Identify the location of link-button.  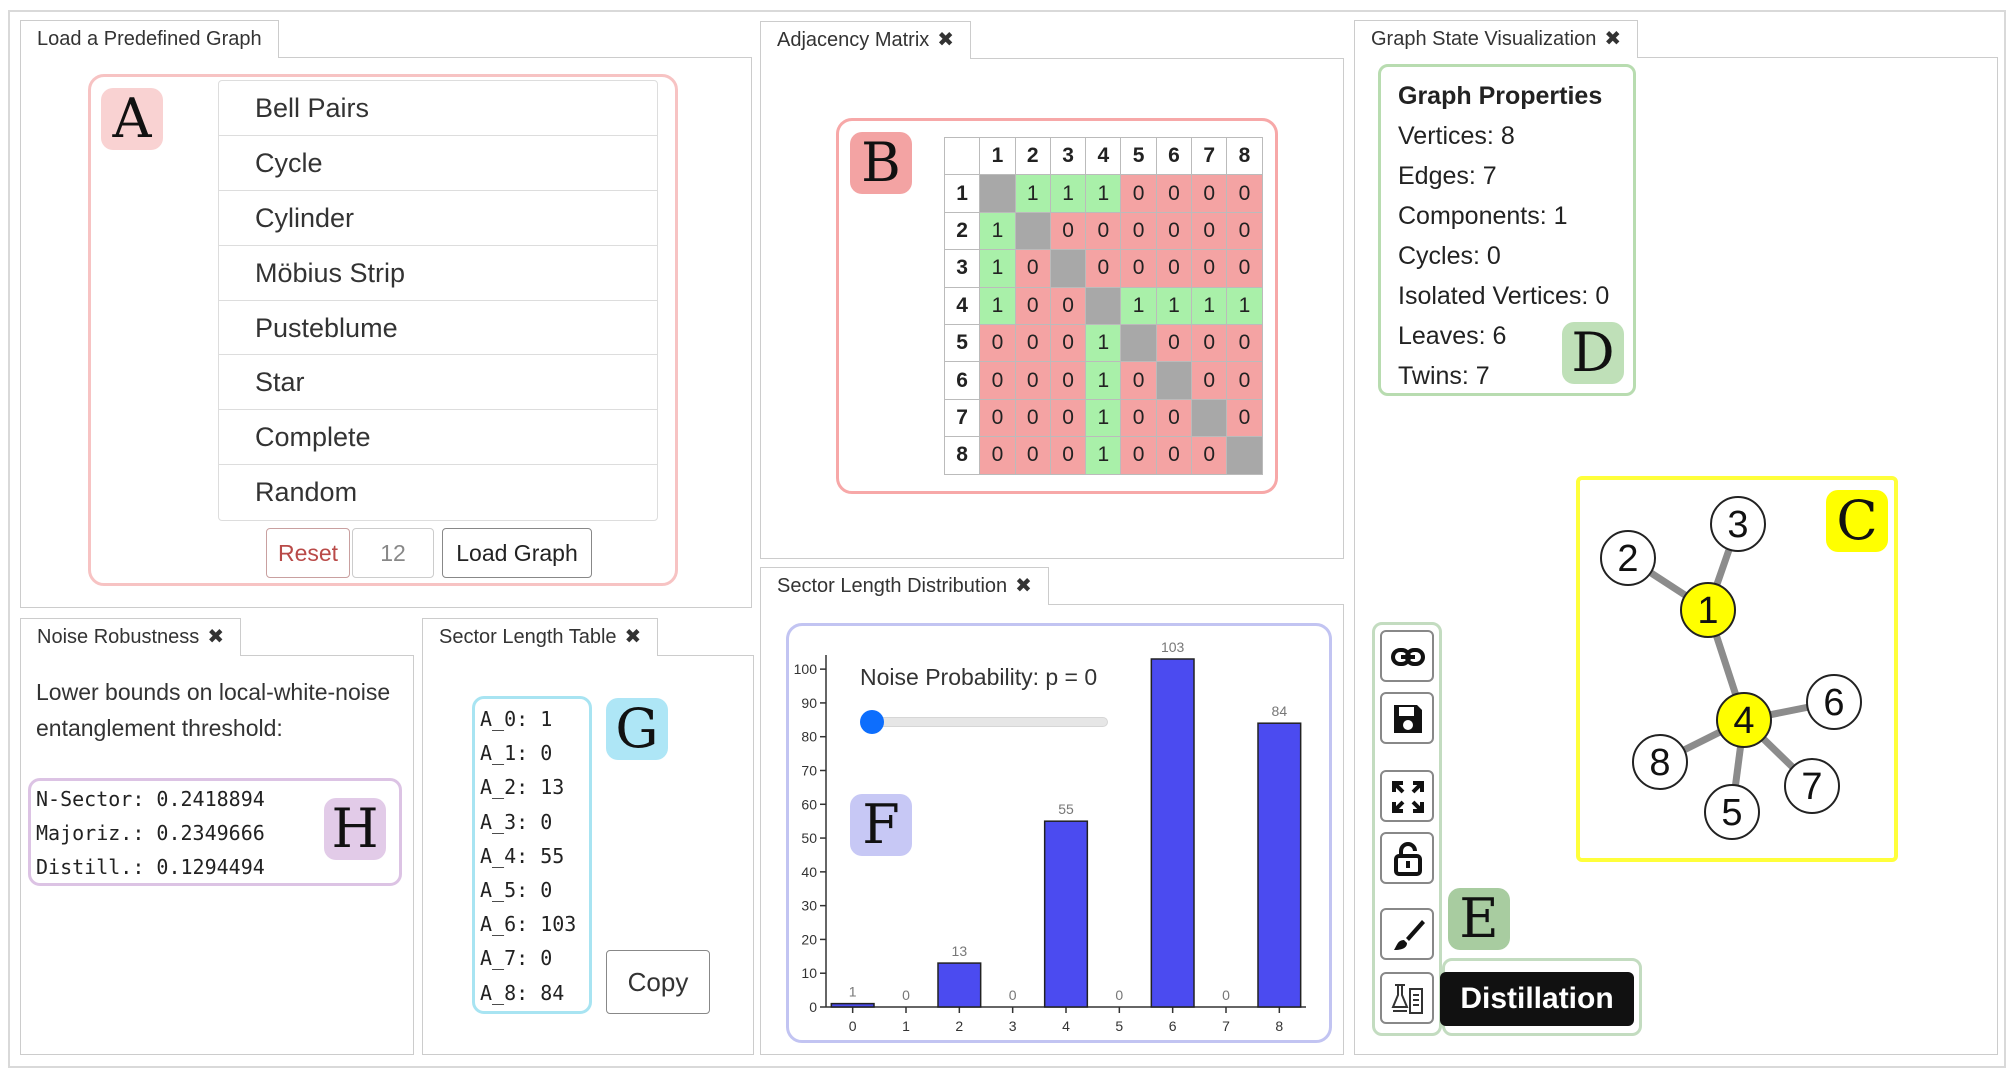
(1407, 656).